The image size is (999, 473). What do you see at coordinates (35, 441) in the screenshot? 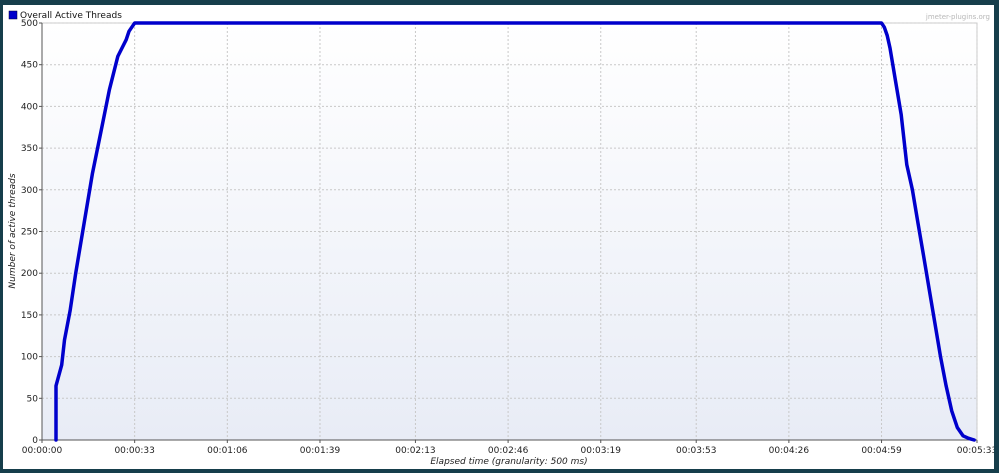
I see `y-tick-label: 0` at bounding box center [35, 441].